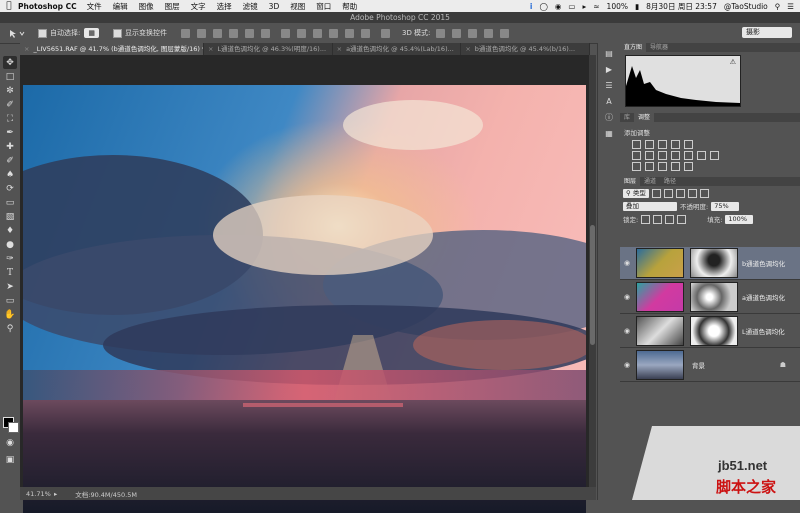  What do you see at coordinates (633, 47) in the screenshot?
I see `tab-histogram: 直方图` at bounding box center [633, 47].